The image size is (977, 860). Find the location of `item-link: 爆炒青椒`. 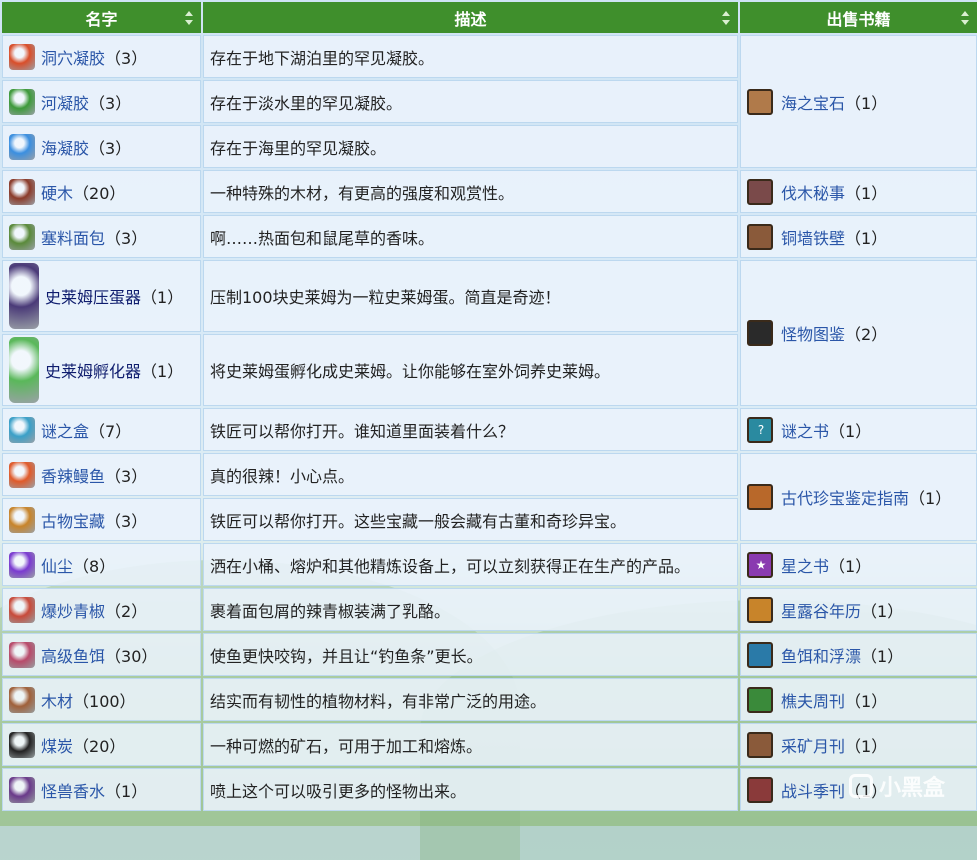

item-link: 爆炒青椒 is located at coordinates (73, 610).